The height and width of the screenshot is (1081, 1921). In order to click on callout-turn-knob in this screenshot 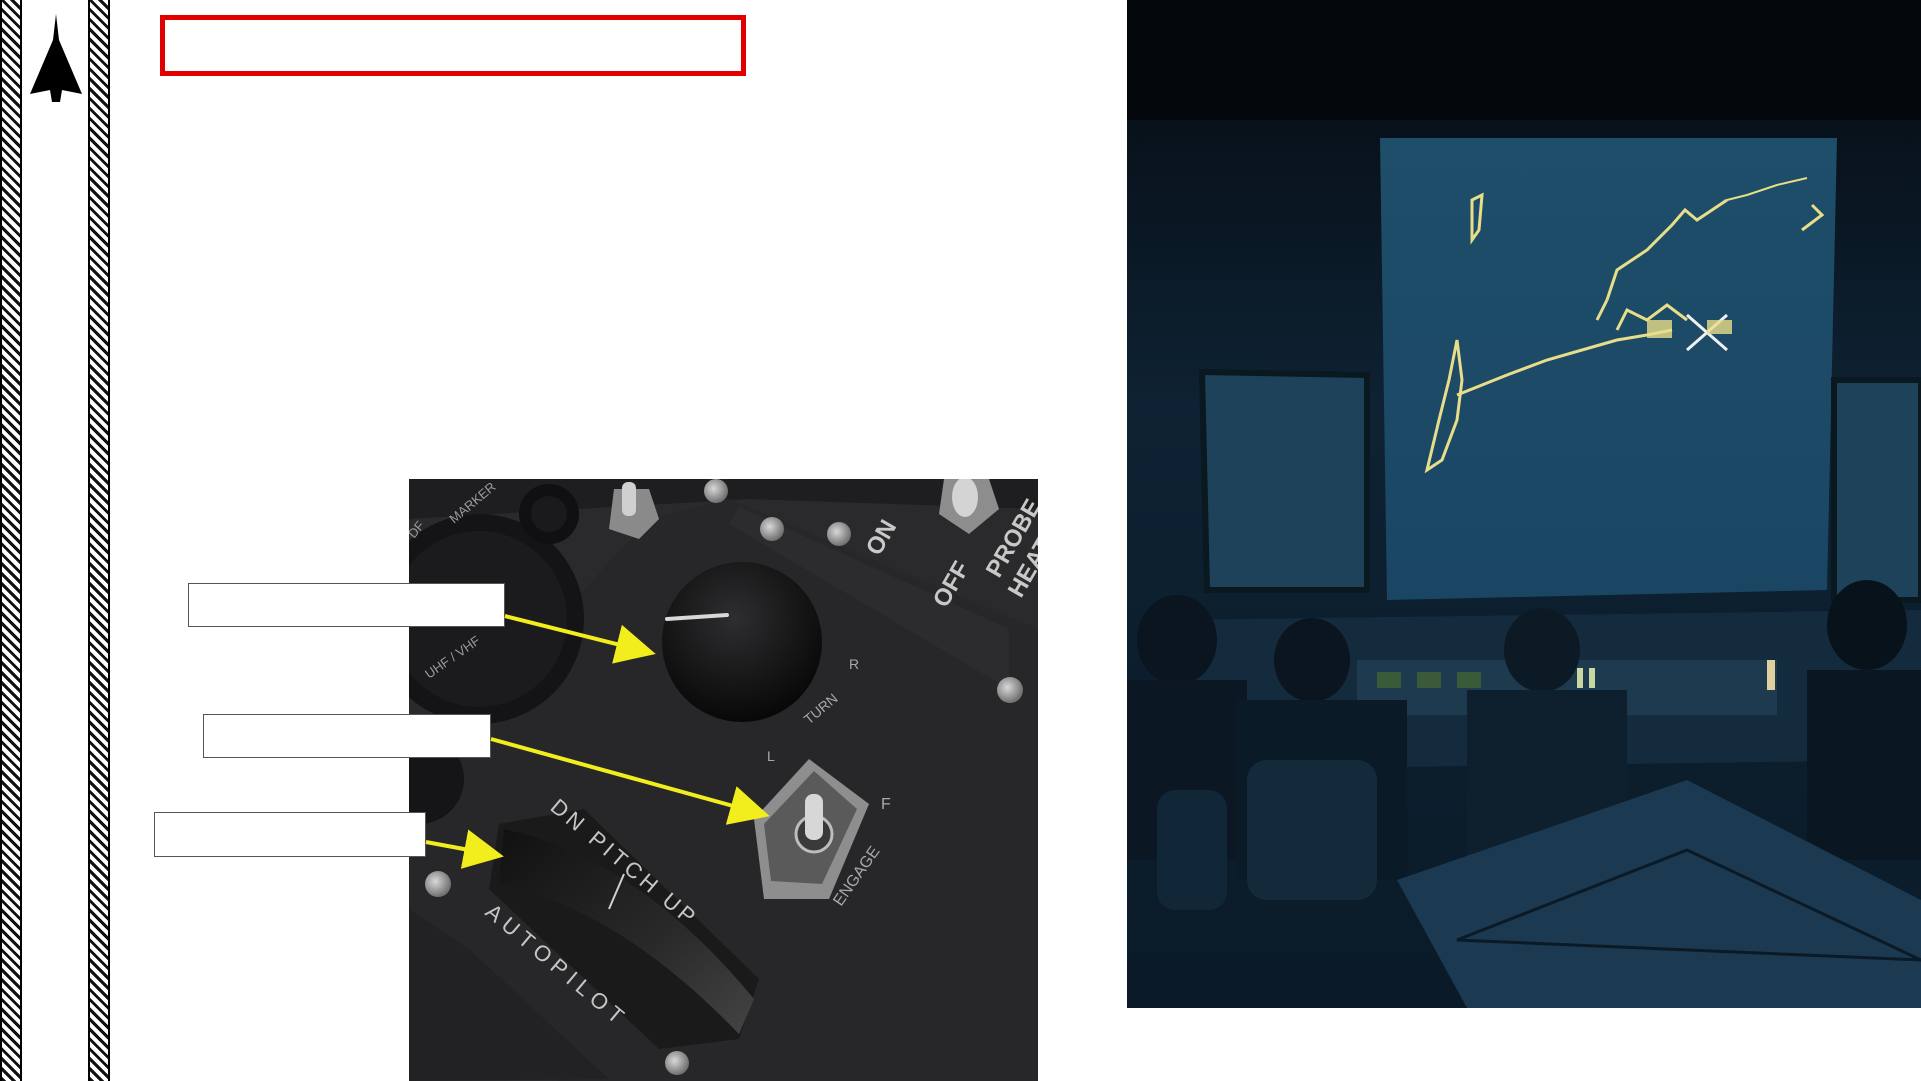, I will do `click(346, 605)`.